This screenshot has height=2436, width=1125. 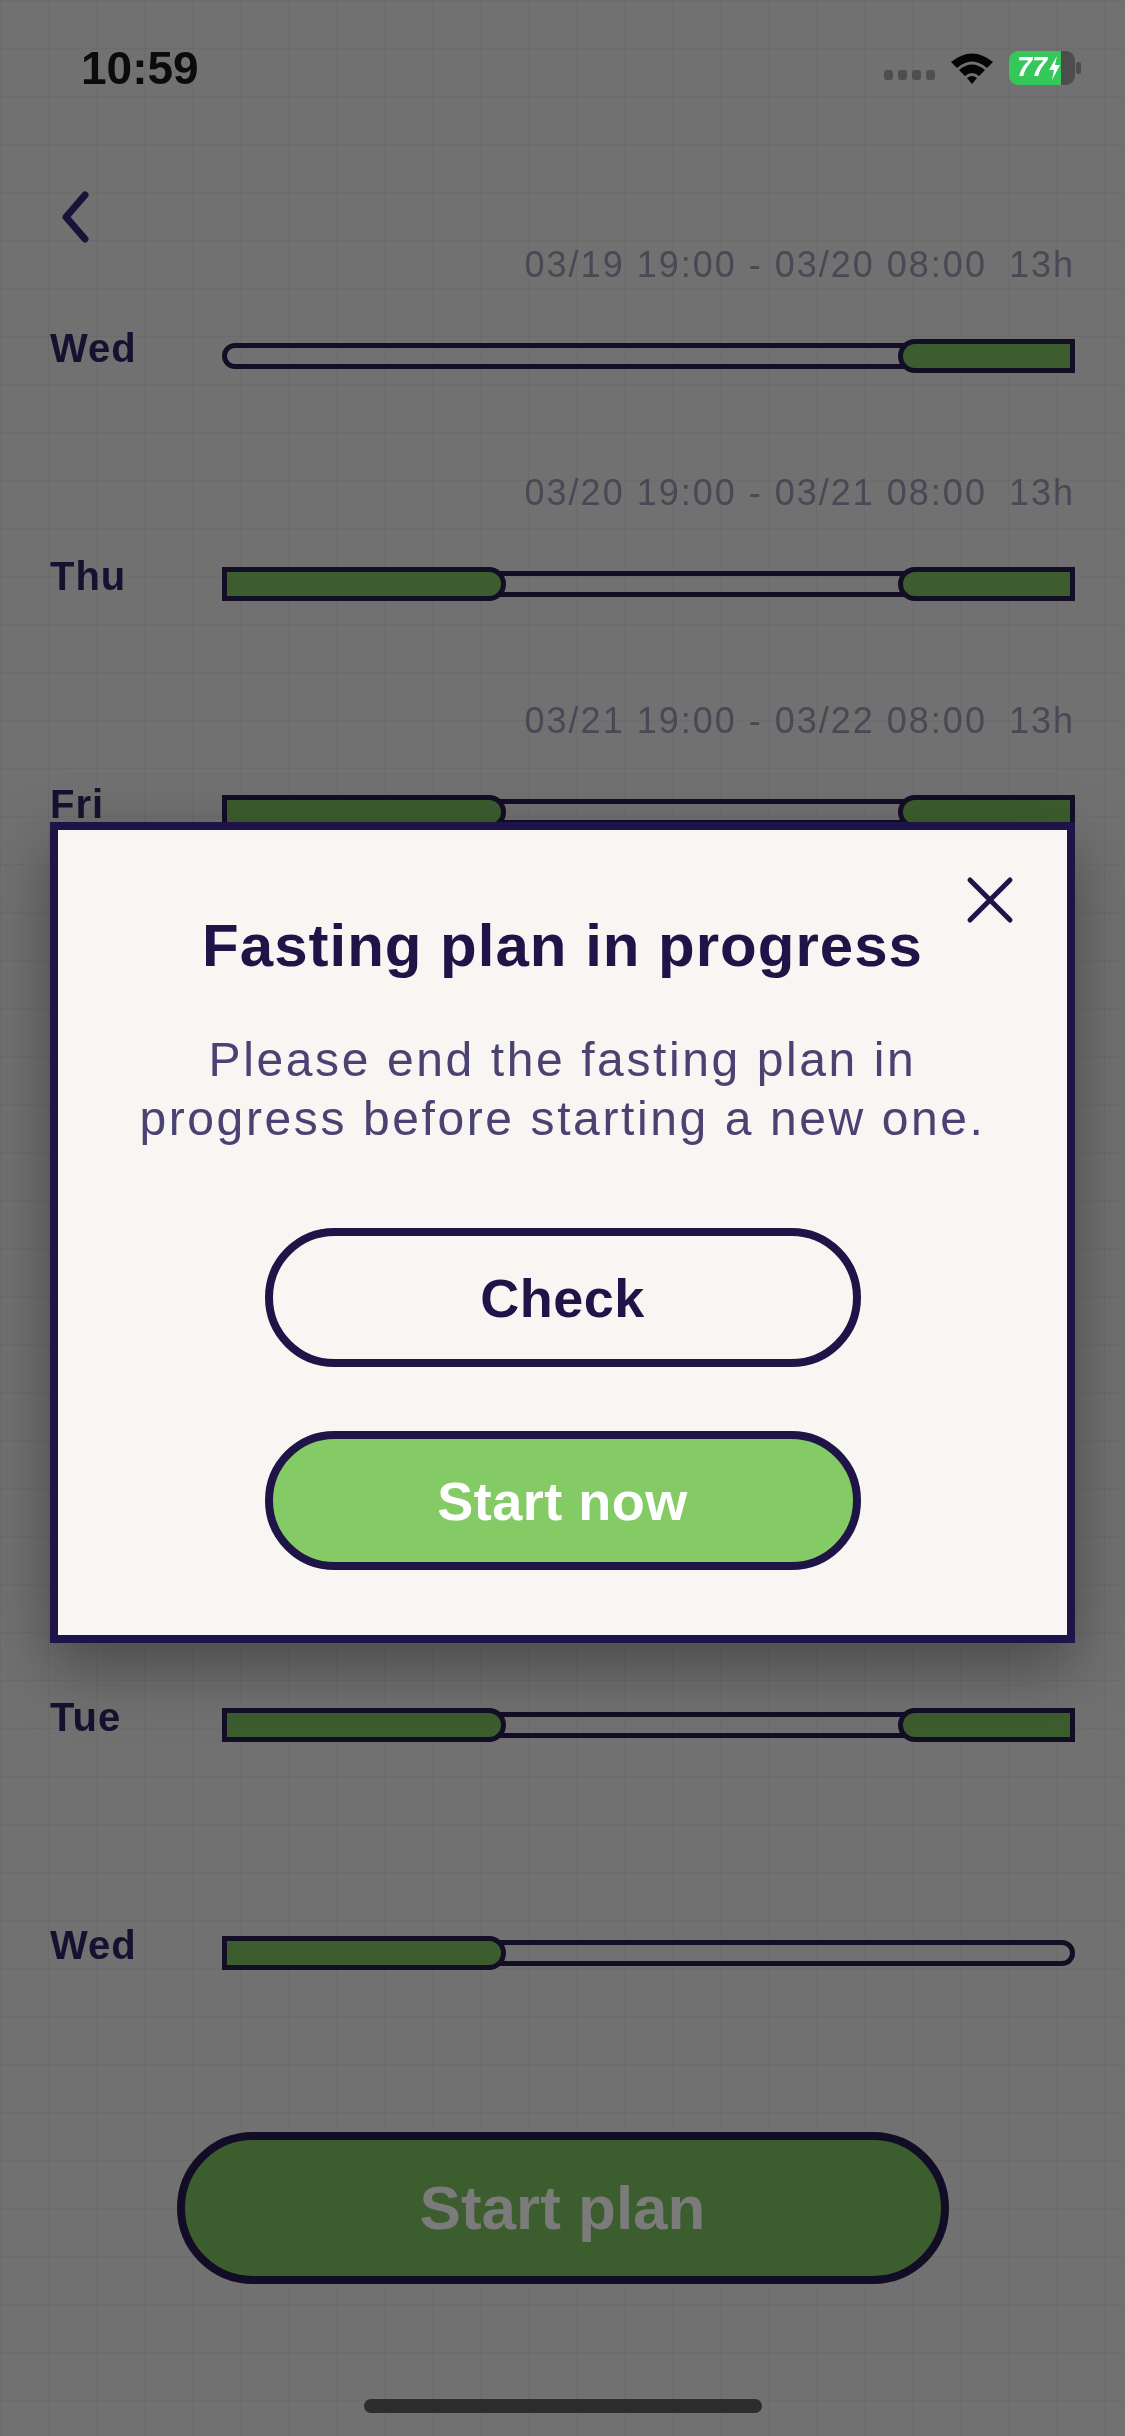 I want to click on bolt-icon, so click(x=1055, y=67).